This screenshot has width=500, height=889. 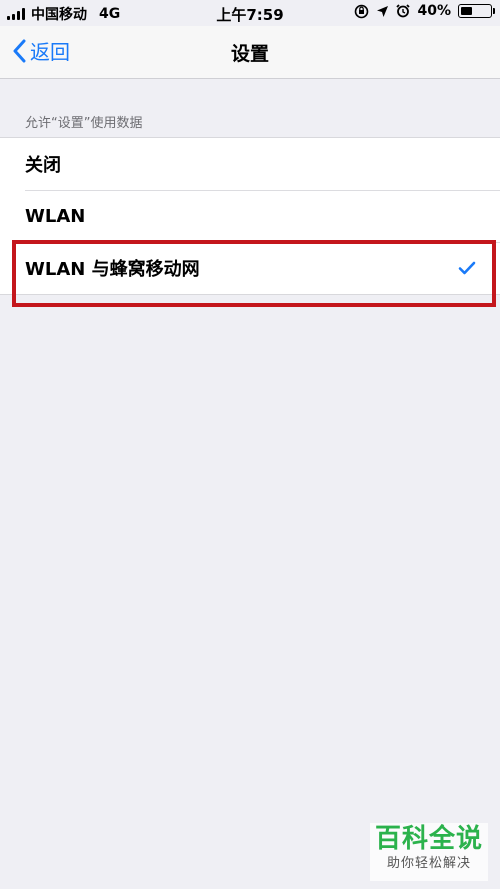 I want to click on option-wlan-cellular: WLAN 与蜂窝移动网, so click(x=250, y=268).